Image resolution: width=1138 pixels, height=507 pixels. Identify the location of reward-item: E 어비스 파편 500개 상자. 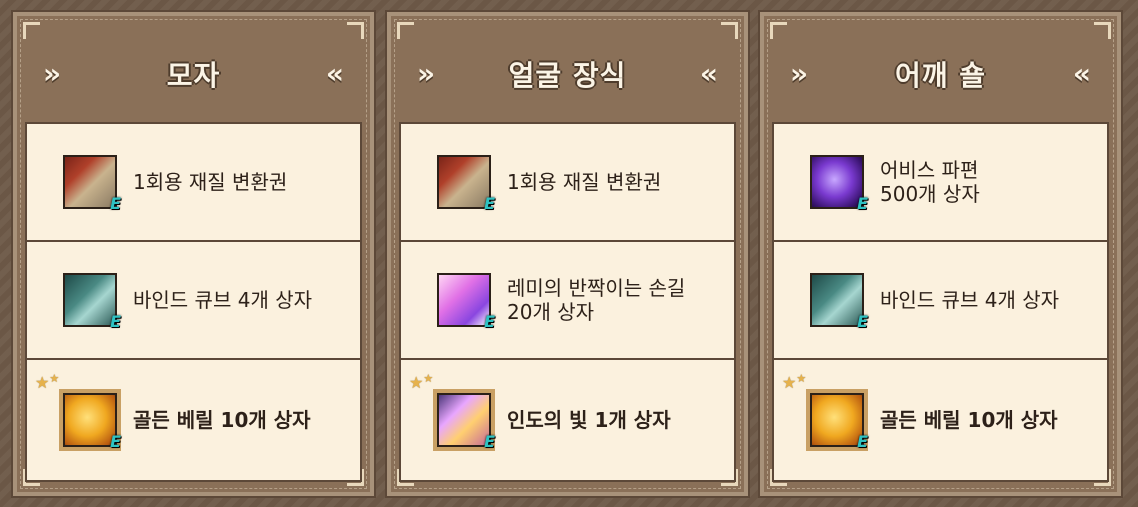
(940, 183).